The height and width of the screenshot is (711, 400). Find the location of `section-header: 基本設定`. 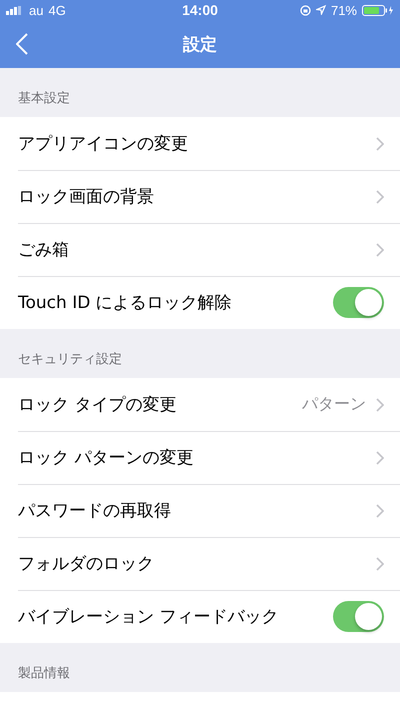

section-header: 基本設定 is located at coordinates (44, 98).